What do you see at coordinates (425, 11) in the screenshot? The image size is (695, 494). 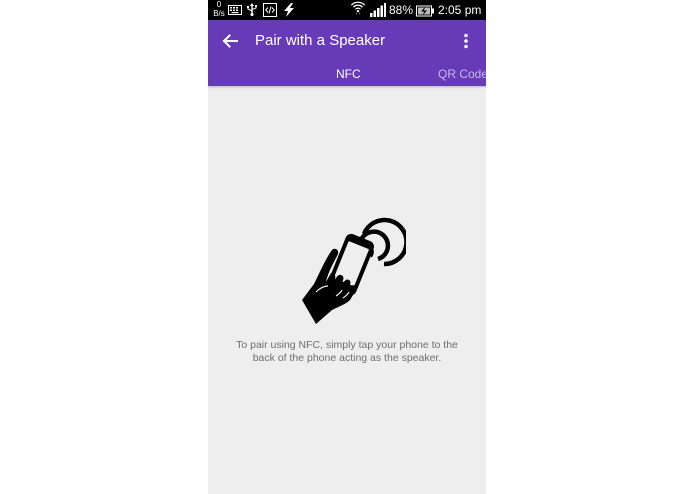 I see `battery-charging-icon` at bounding box center [425, 11].